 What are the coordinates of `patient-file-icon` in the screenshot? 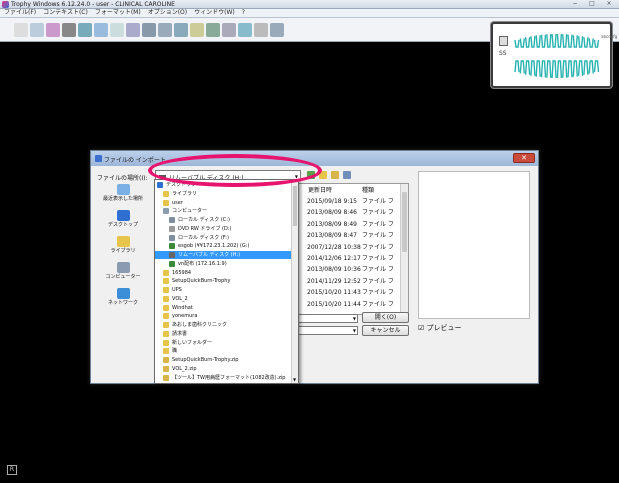 It's located at (37, 30).